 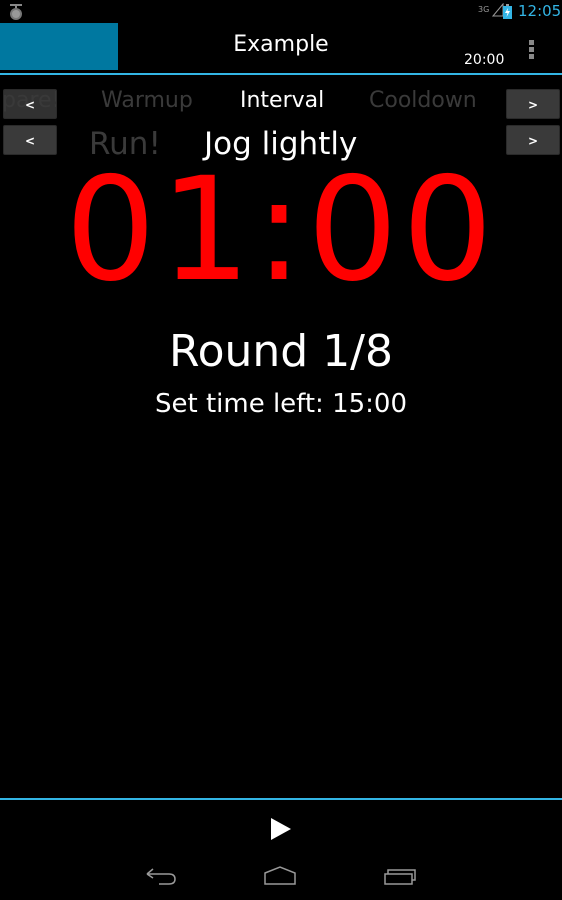 I want to click on controls-divider, so click(x=281, y=799).